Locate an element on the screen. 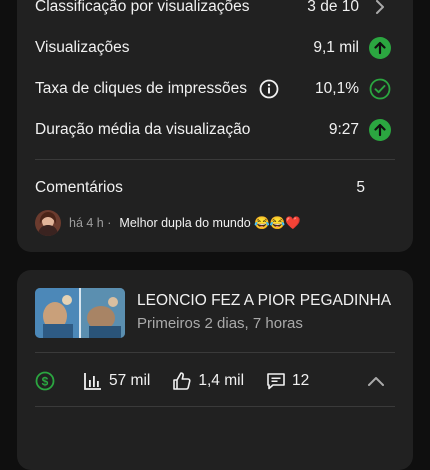 Image resolution: width=430 pixels, height=470 pixels. ctr-row: Taxa de cliques de impressões 10,1% is located at coordinates (213, 89).